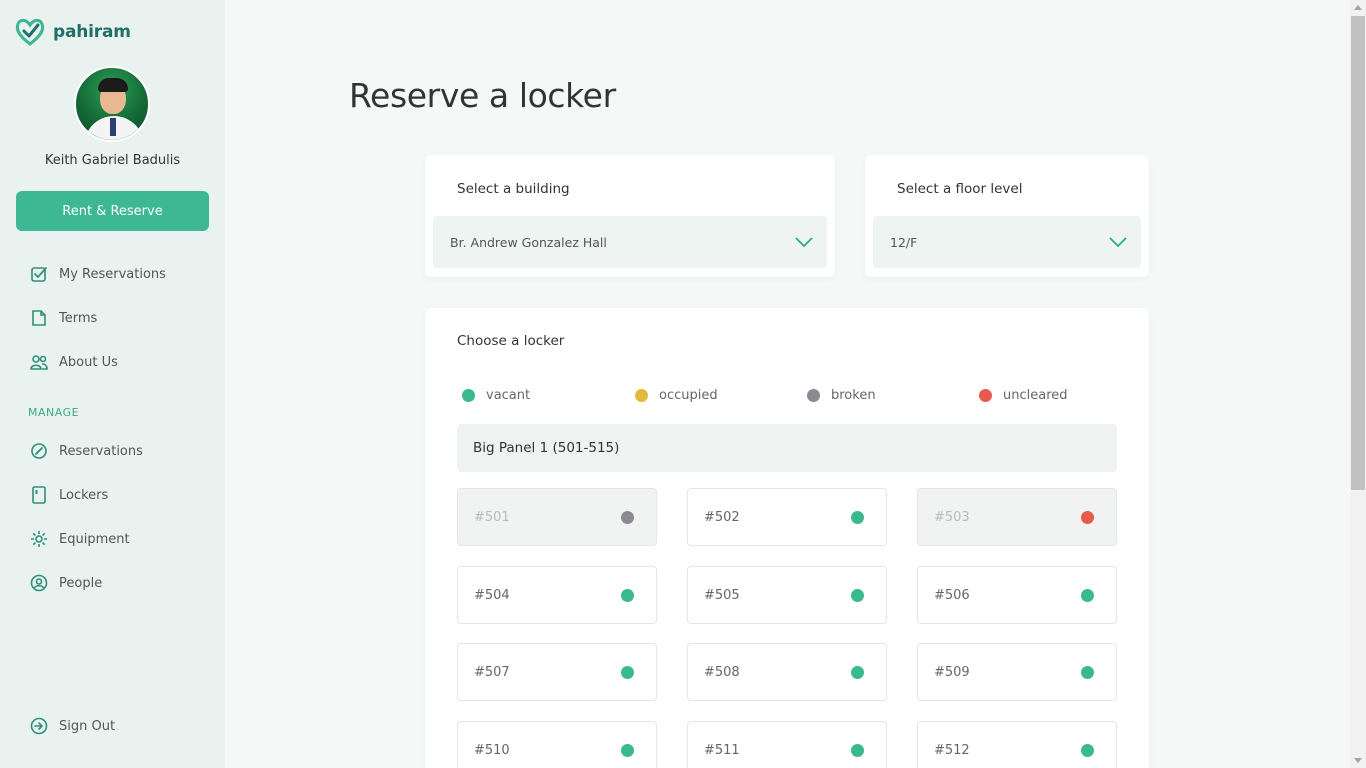 The image size is (1366, 768). I want to click on locker-id: #508, so click(722, 672).